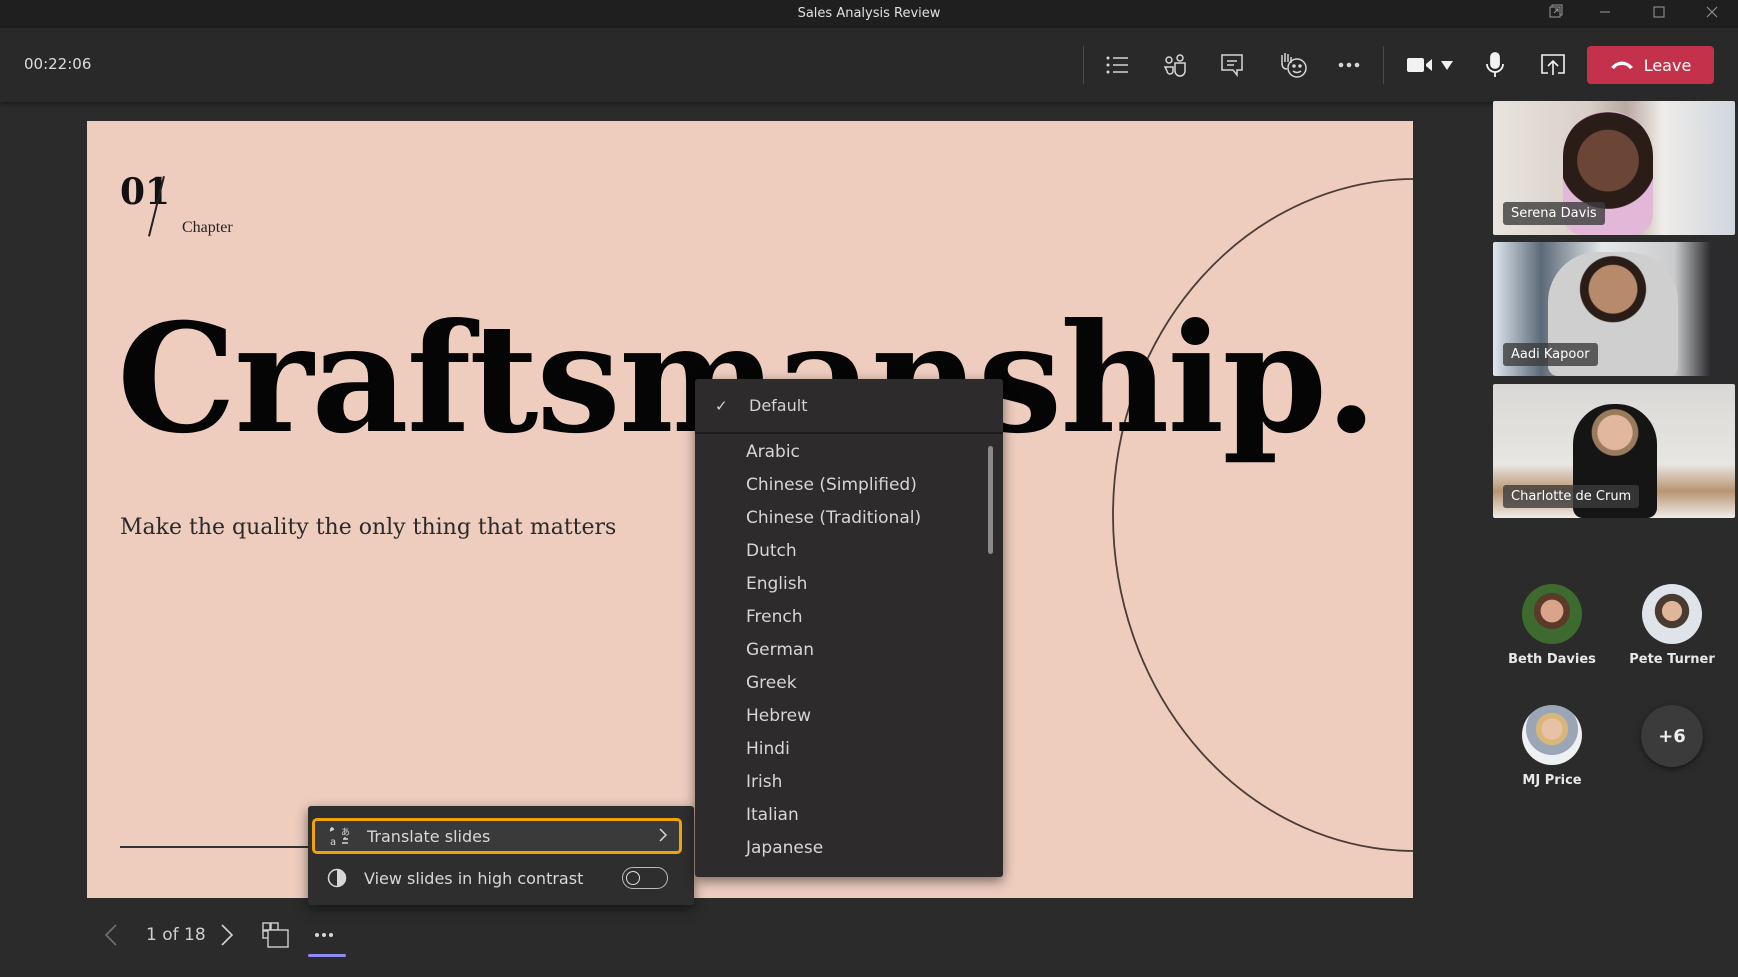 This screenshot has height=977, width=1738. What do you see at coordinates (645, 878) in the screenshot?
I see `high-contrast-toggle` at bounding box center [645, 878].